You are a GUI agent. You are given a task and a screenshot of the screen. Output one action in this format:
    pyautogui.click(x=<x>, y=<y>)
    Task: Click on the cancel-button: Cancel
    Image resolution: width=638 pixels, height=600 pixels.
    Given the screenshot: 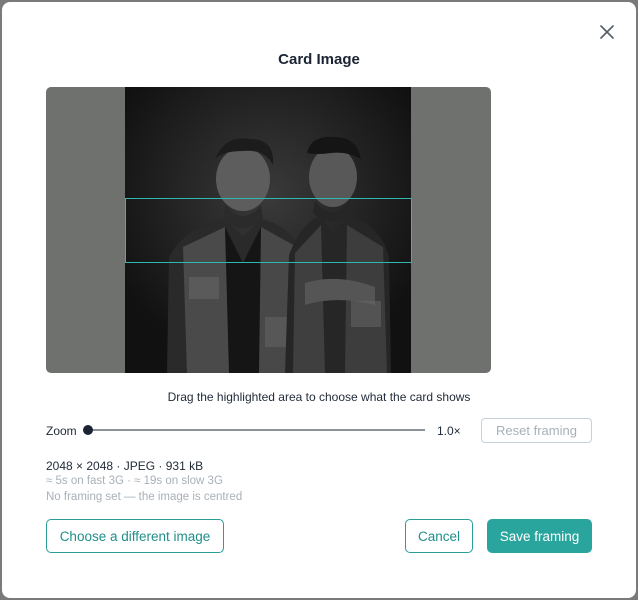 What is the action you would take?
    pyautogui.click(x=439, y=536)
    